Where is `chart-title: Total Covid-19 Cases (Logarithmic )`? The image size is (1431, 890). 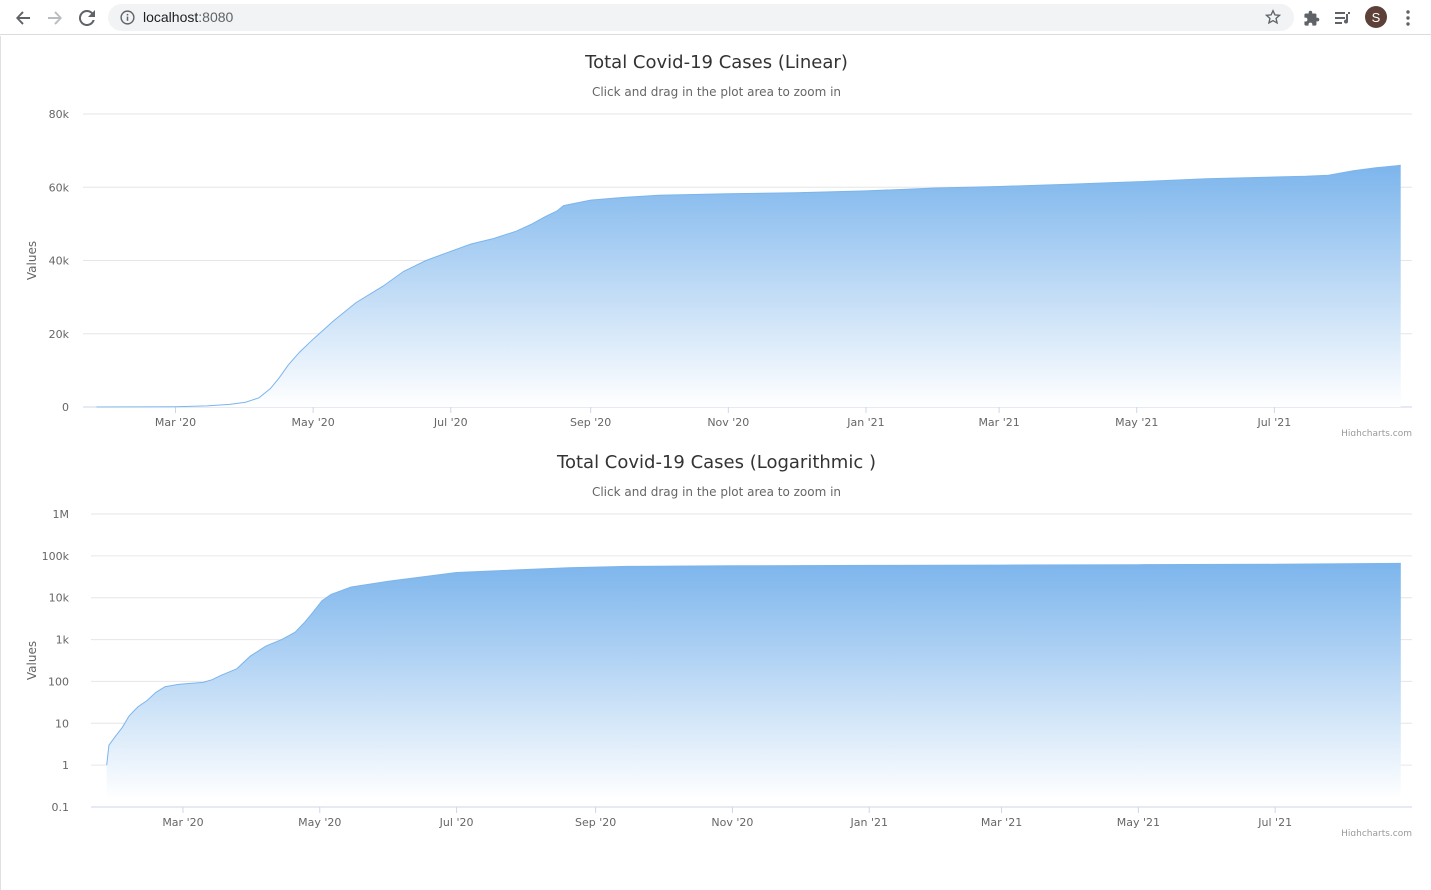 chart-title: Total Covid-19 Cases (Logarithmic ) is located at coordinates (716, 462).